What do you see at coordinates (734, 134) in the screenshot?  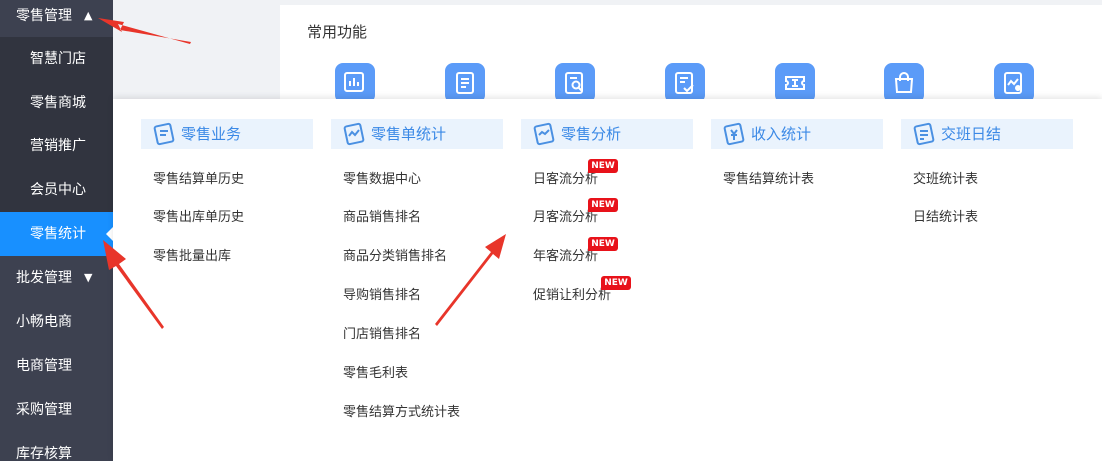 I see `income-stats-icon` at bounding box center [734, 134].